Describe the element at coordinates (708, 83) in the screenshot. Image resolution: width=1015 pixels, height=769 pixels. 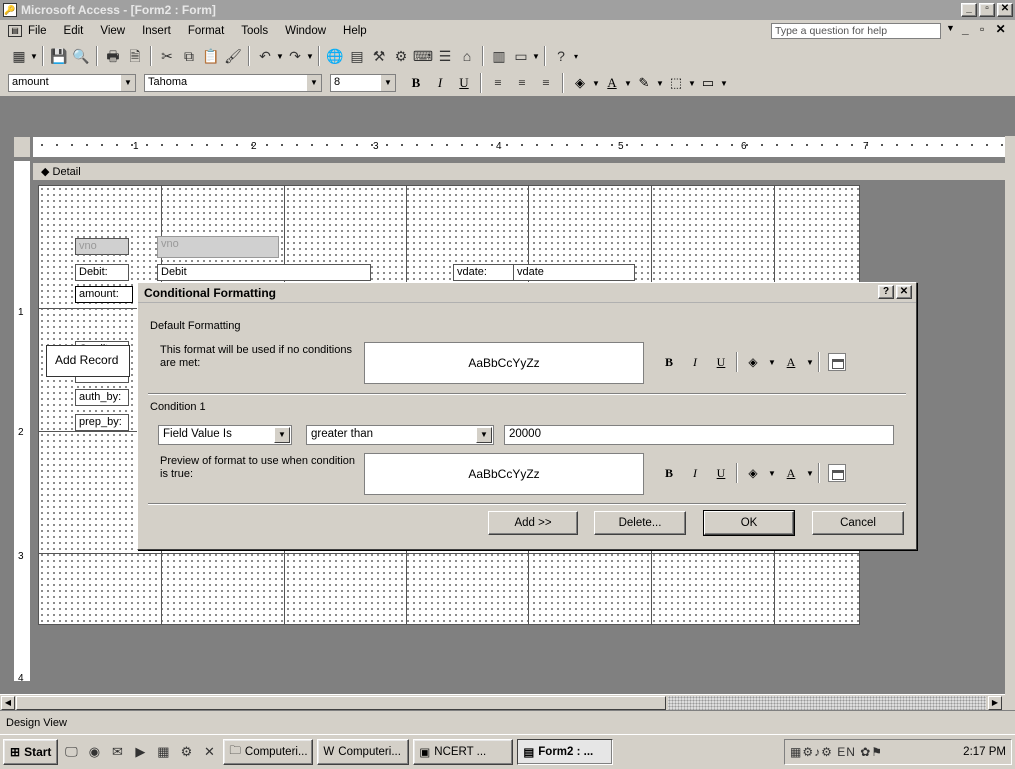
I see `special-effect-icon: ▭` at that location.